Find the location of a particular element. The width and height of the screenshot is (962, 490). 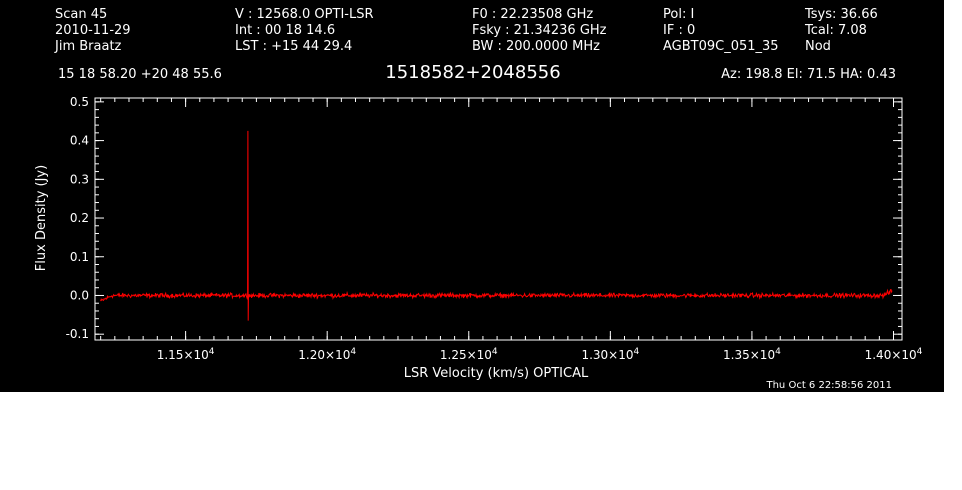

x-tick-label: 1.40×104 is located at coordinates (894, 354).